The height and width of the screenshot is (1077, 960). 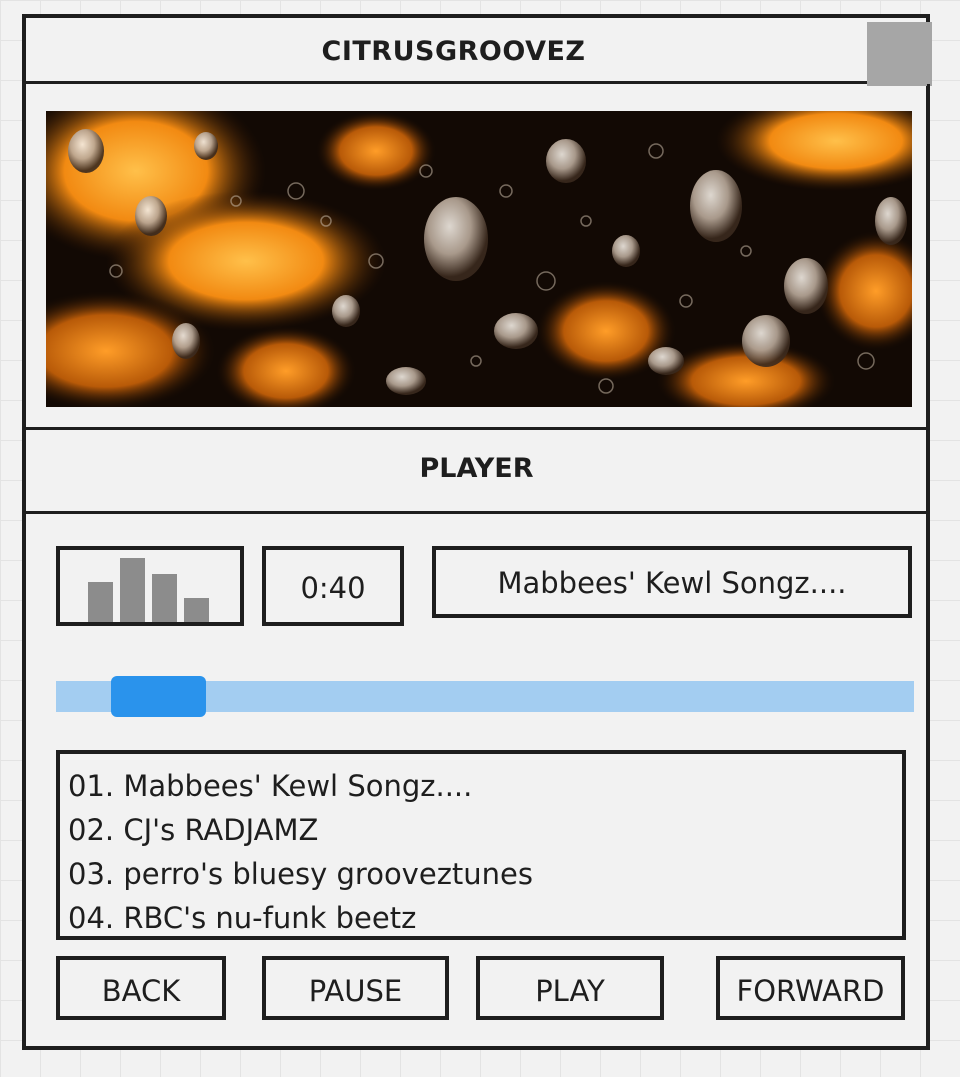 What do you see at coordinates (485, 830) in the screenshot?
I see `playlist-item: 02. CJ's RADJAMZ` at bounding box center [485, 830].